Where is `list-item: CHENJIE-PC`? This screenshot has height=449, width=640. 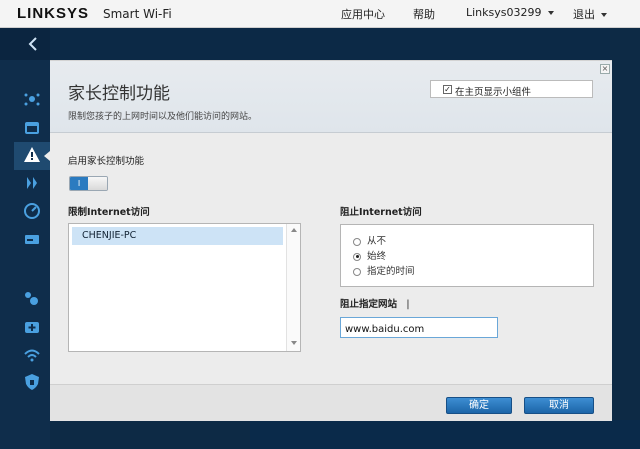 list-item: CHENJIE-PC is located at coordinates (177, 236).